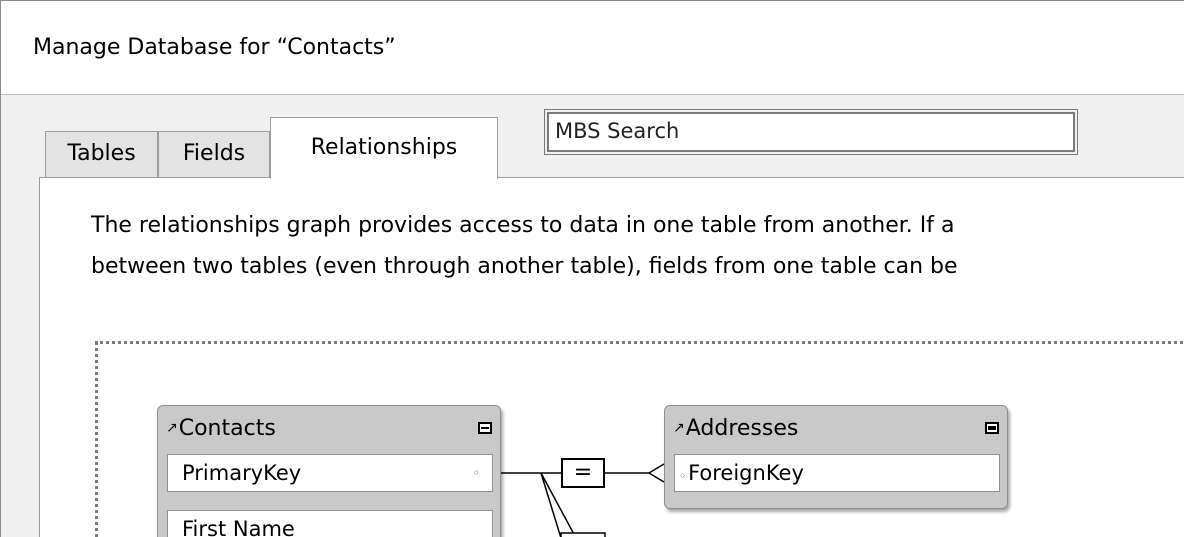 Image resolution: width=1184 pixels, height=537 pixels. I want to click on table-occurrence-addresses: ↗Addresses ◦ForeignKey, so click(836, 457).